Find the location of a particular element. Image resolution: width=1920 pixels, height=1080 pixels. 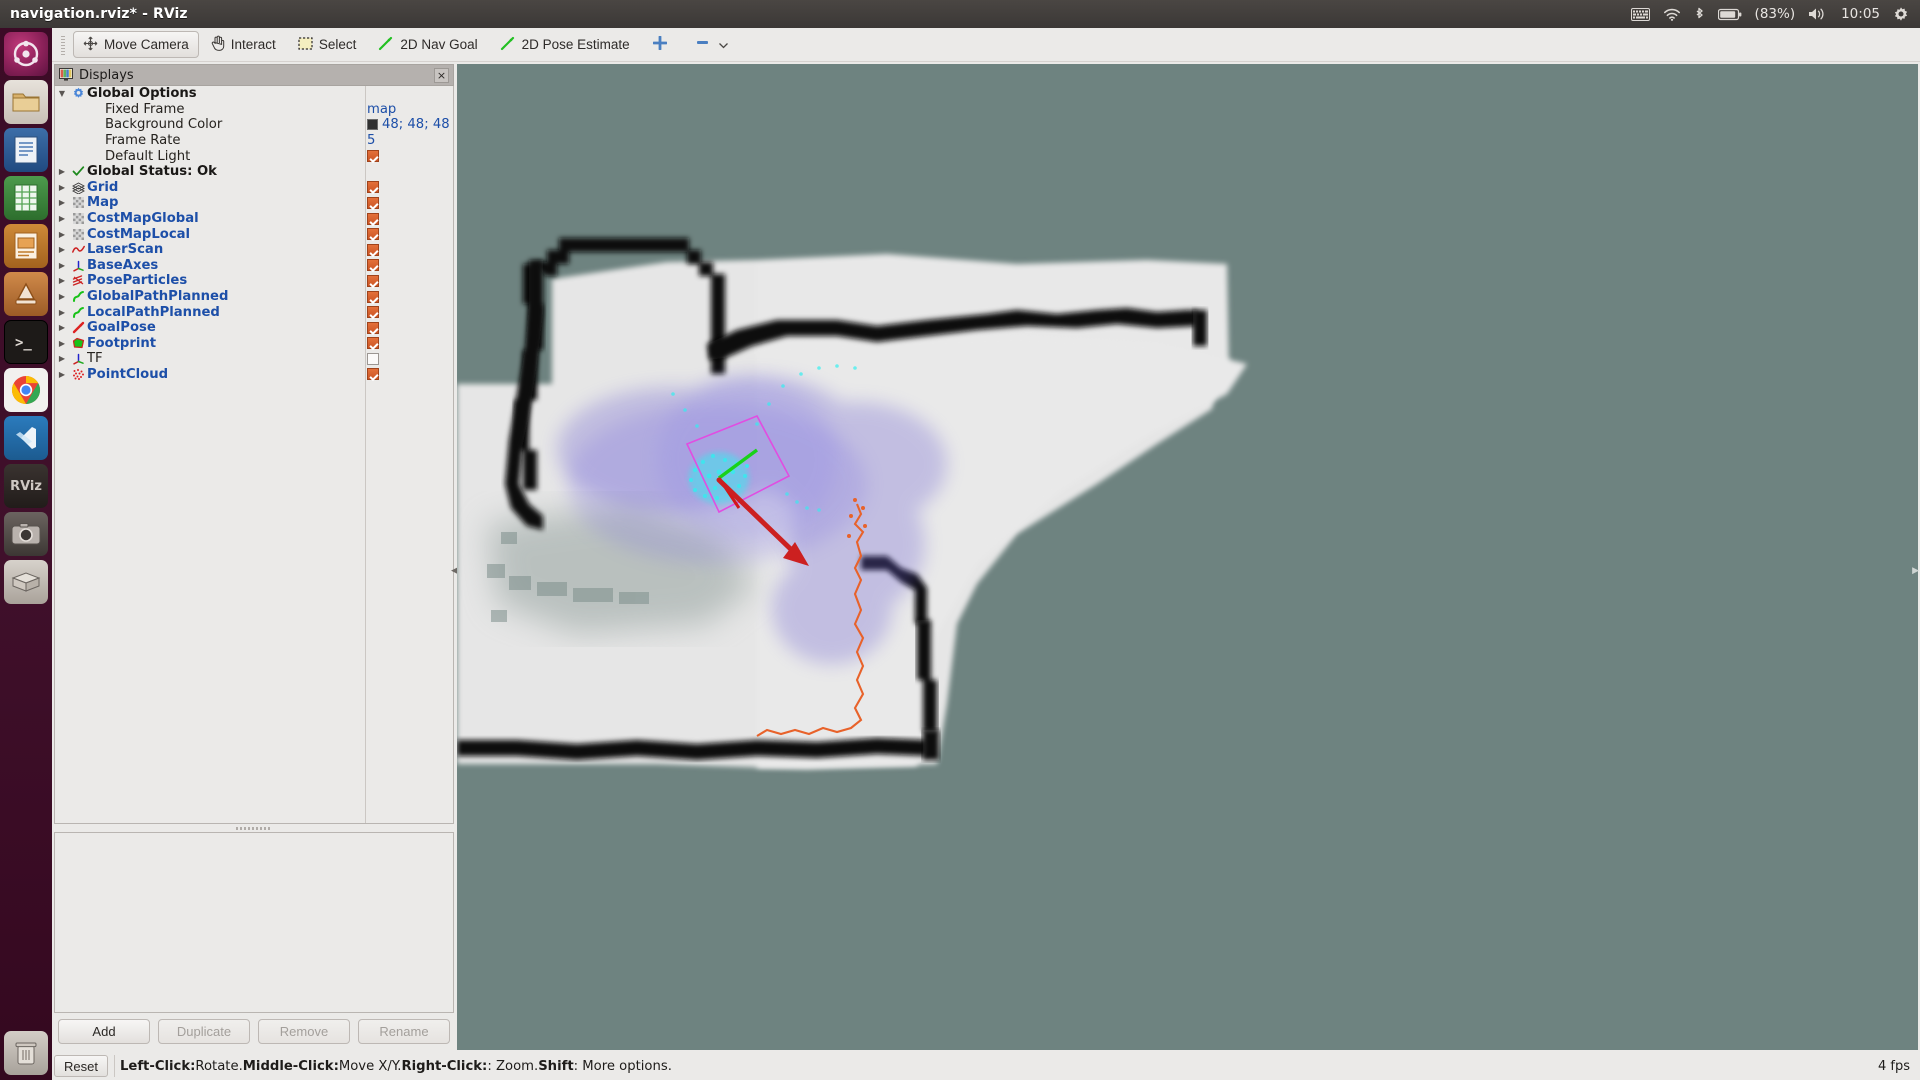

tree-row-background-color: Background Color 48; 48; 48 is located at coordinates (254, 125).